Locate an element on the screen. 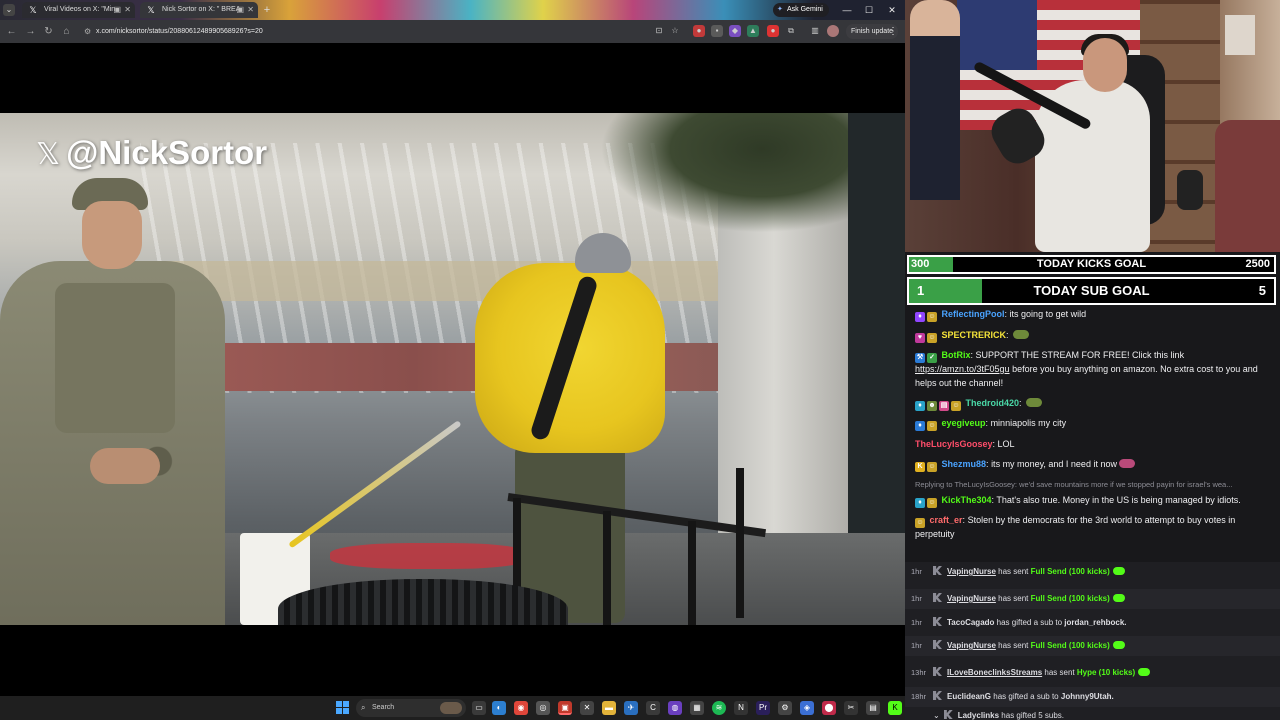 This screenshot has width=1280, height=720. sidebar-icon: ▥ is located at coordinates (815, 31).